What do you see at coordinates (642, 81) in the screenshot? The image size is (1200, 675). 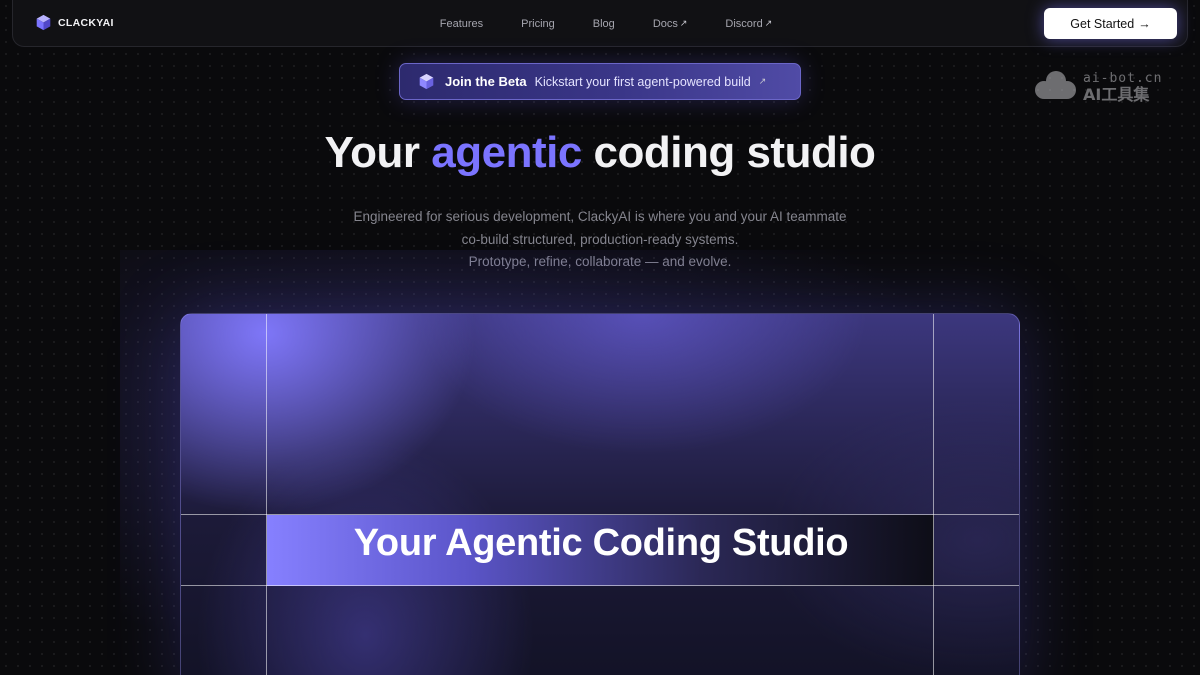 I see `beta-subtitle: Kickstart your first agent-powered build` at bounding box center [642, 81].